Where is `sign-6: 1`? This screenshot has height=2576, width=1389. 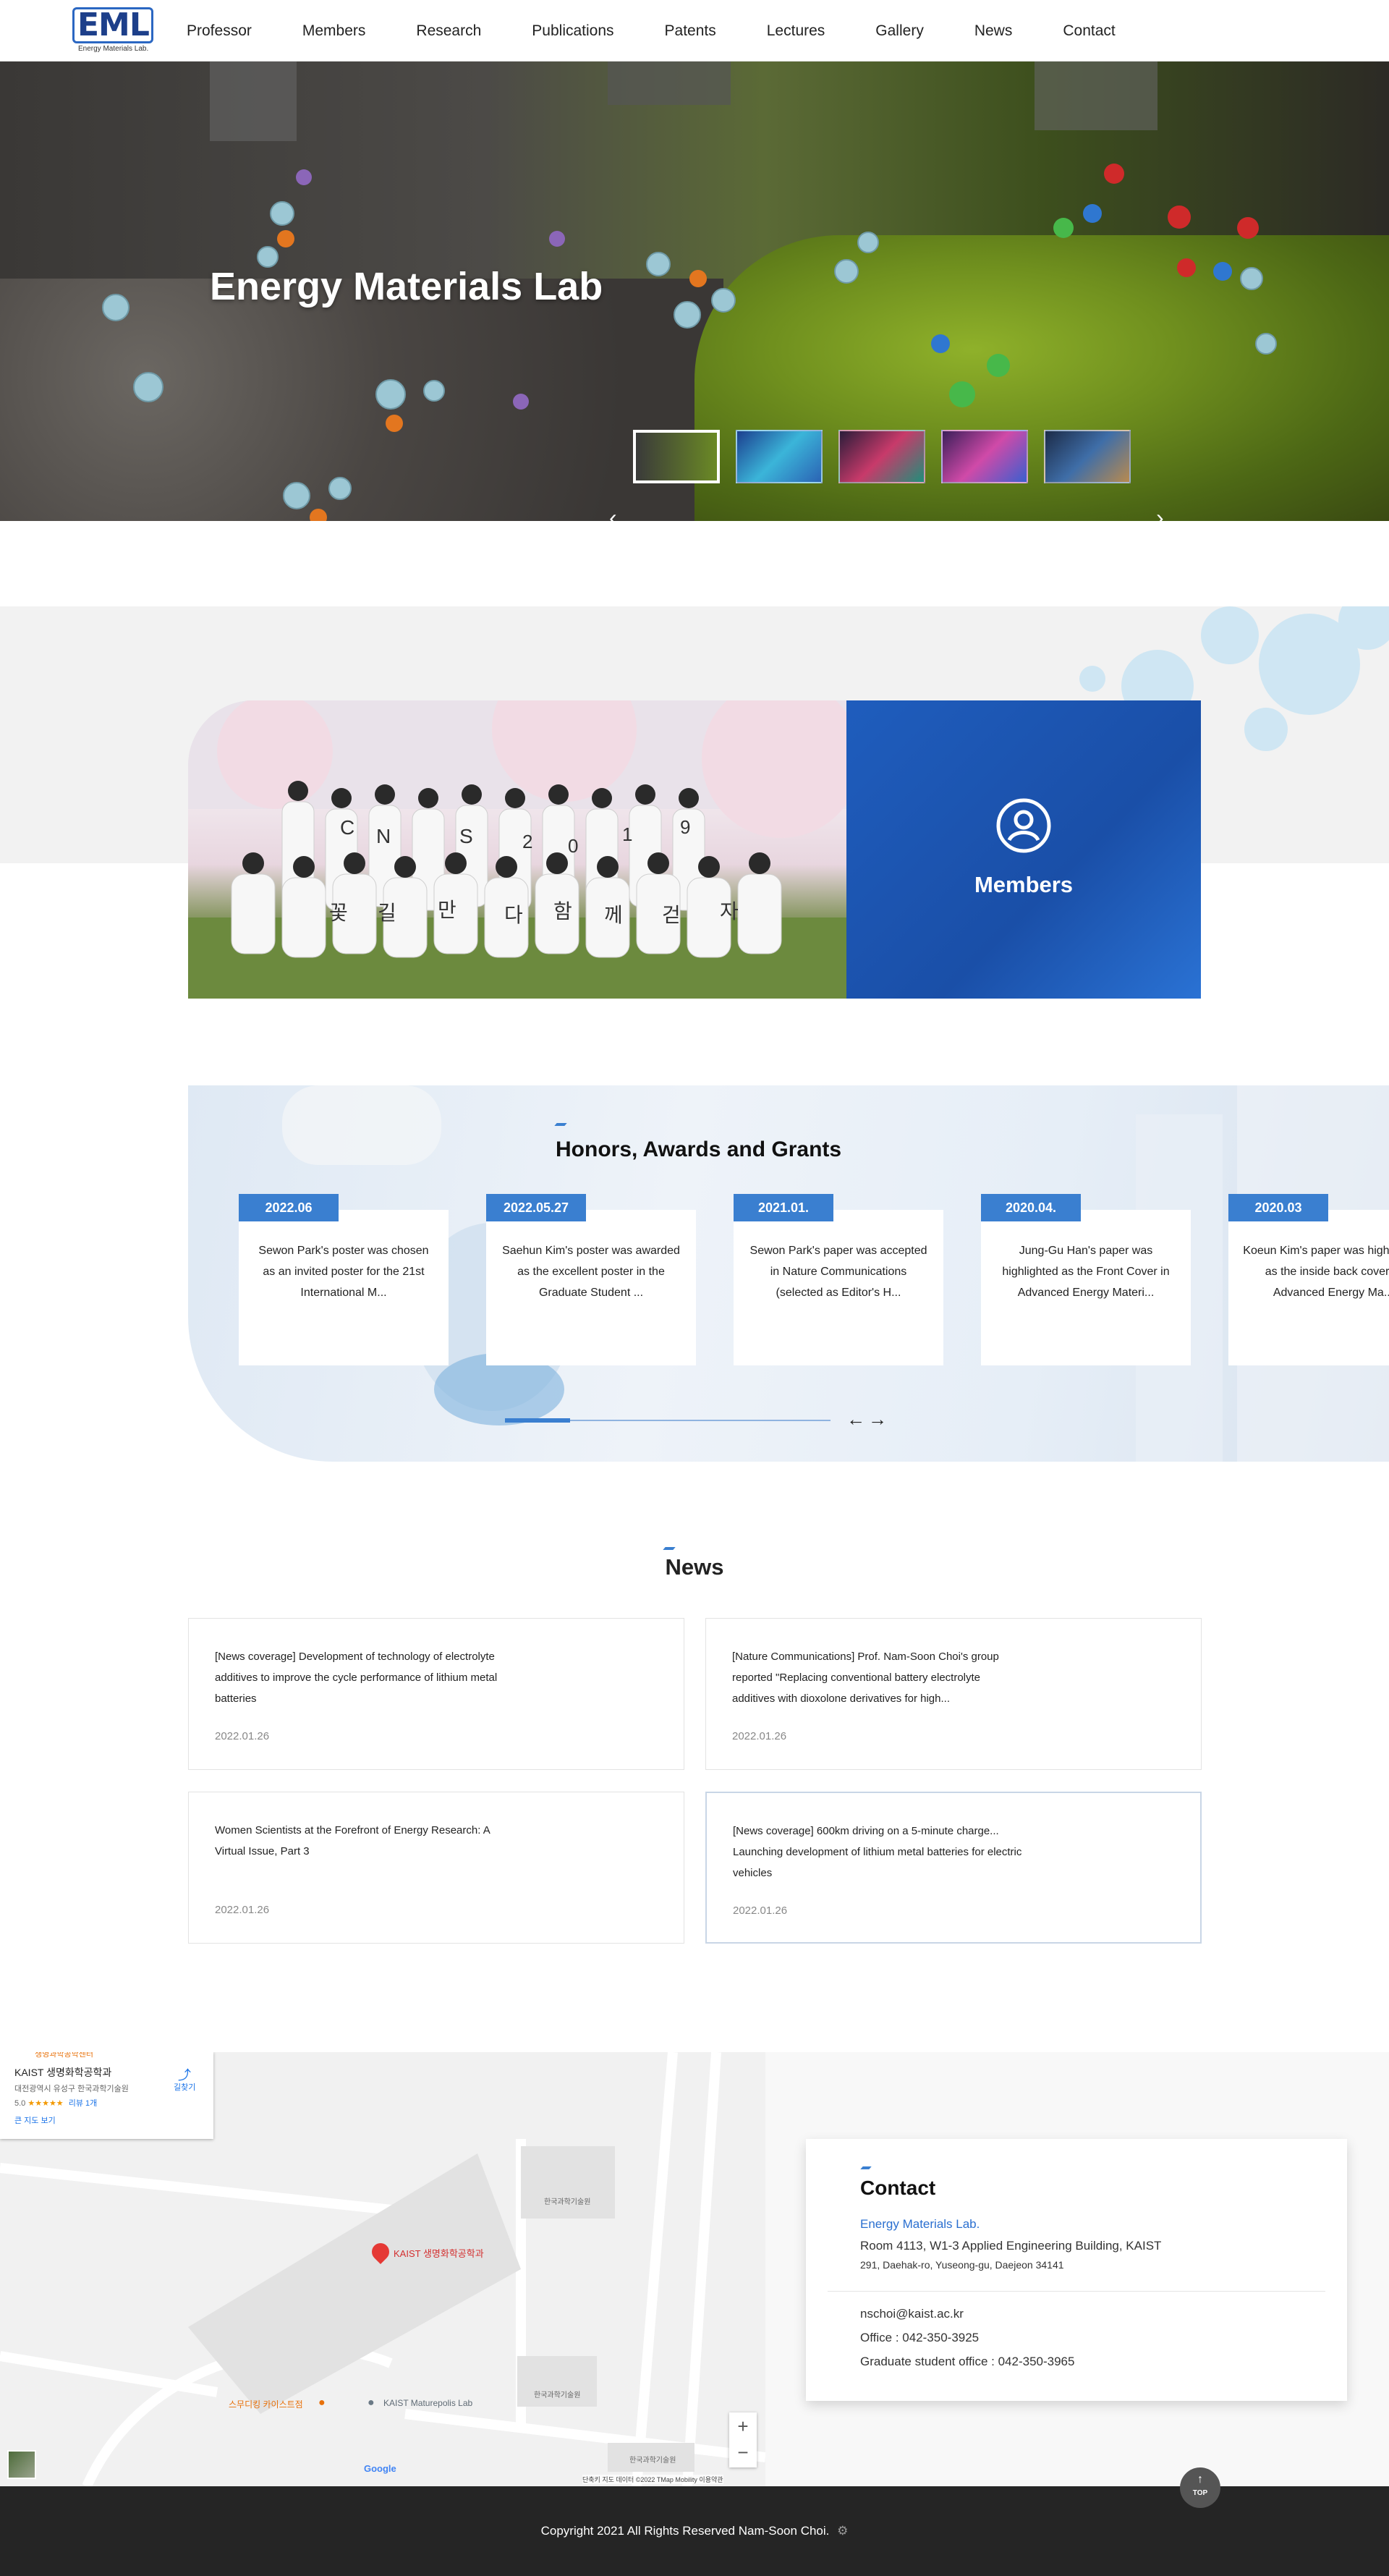
sign-6: 1 is located at coordinates (627, 834).